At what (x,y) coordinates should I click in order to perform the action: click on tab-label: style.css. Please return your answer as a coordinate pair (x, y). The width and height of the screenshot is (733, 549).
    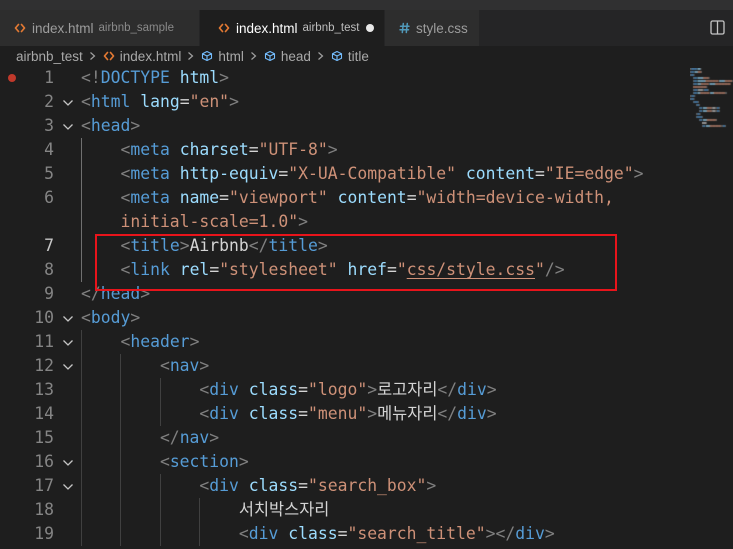
    Looking at the image, I should click on (442, 28).